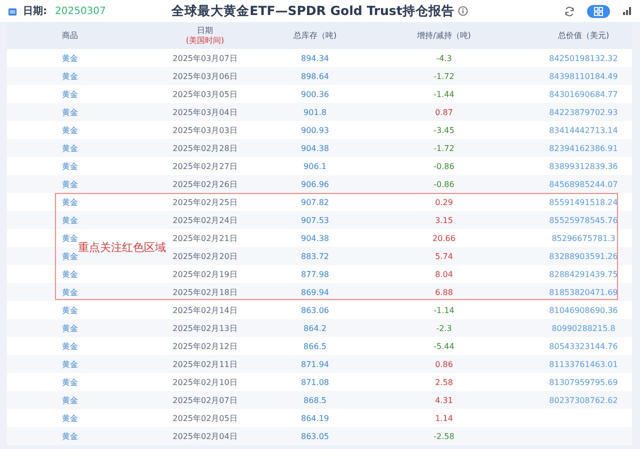 This screenshot has width=640, height=449. I want to click on table-cell-text: 2025年02月07日, so click(205, 400).